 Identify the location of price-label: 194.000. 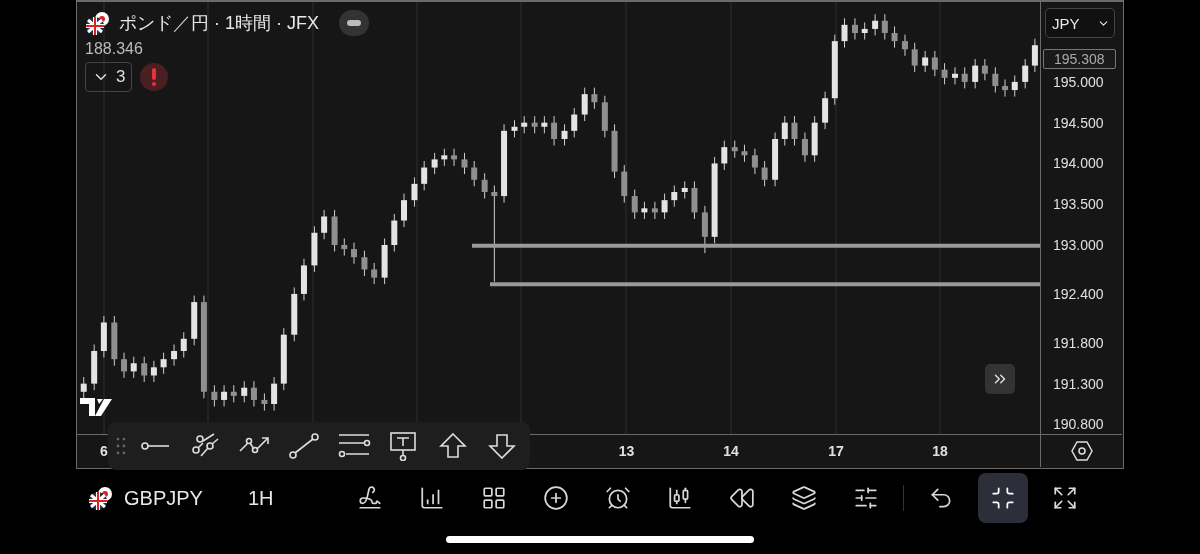
(1078, 163).